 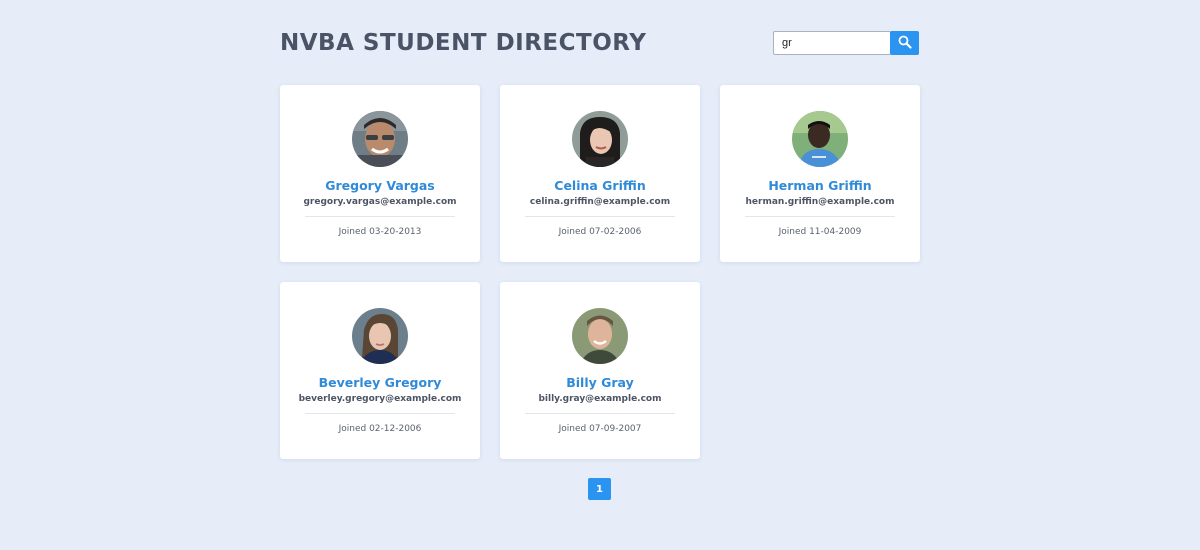 I want to click on search-icon, so click(x=905, y=43).